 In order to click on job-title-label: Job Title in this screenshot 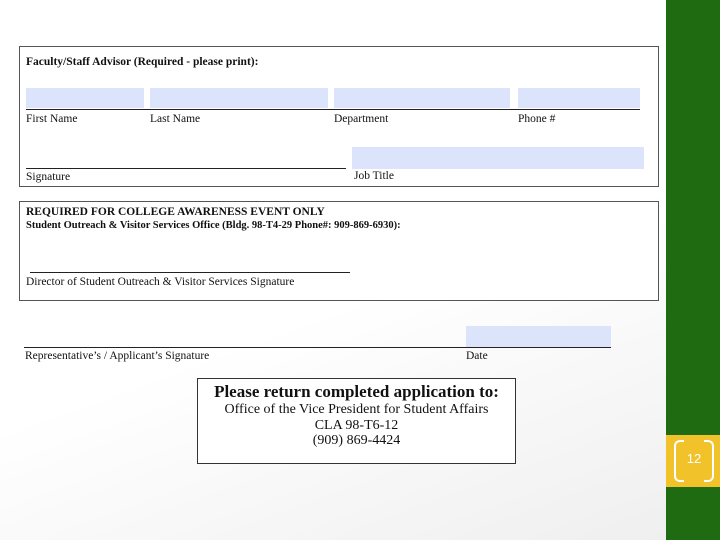, I will do `click(374, 176)`.